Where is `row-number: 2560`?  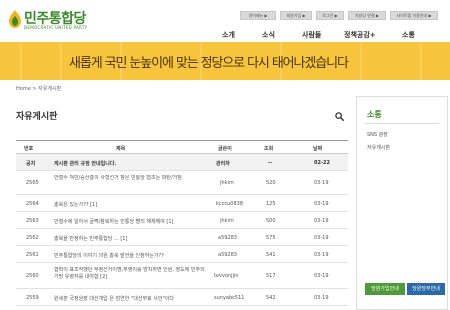
row-number: 2560 is located at coordinates (32, 276).